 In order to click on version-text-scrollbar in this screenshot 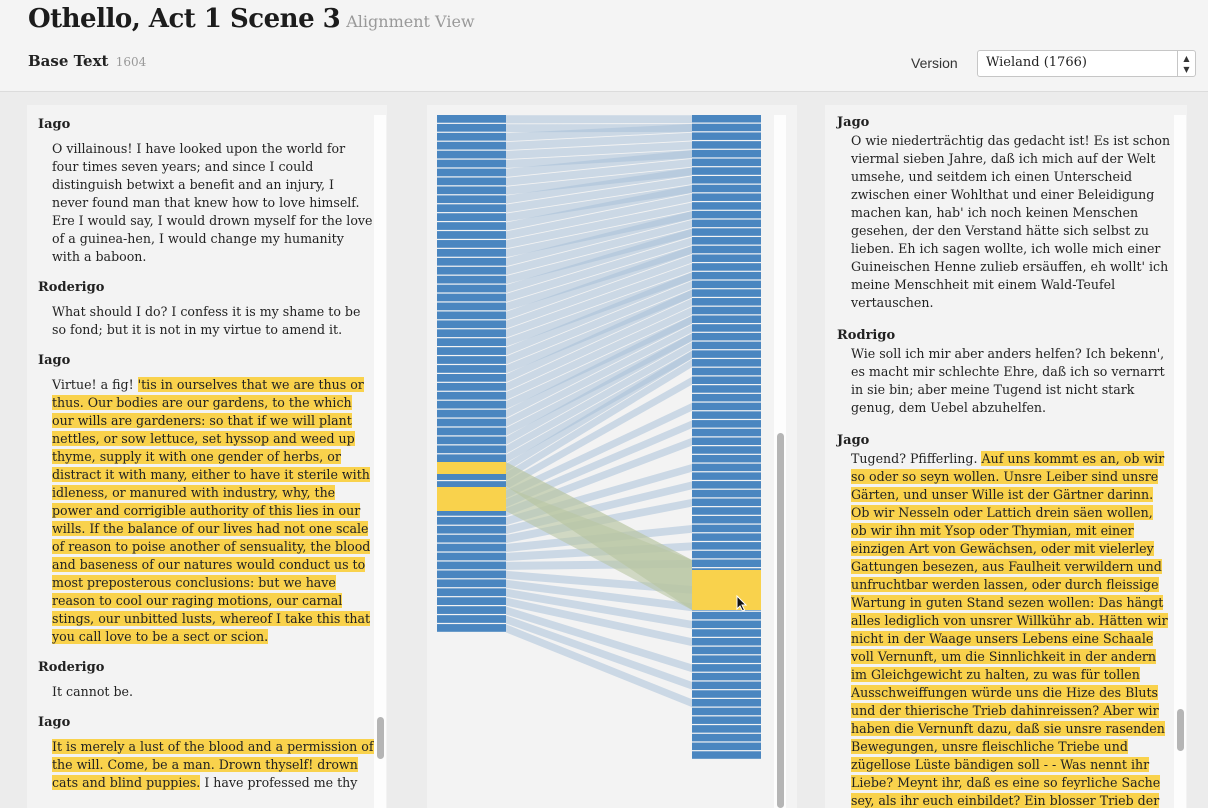, I will do `click(1180, 461)`.